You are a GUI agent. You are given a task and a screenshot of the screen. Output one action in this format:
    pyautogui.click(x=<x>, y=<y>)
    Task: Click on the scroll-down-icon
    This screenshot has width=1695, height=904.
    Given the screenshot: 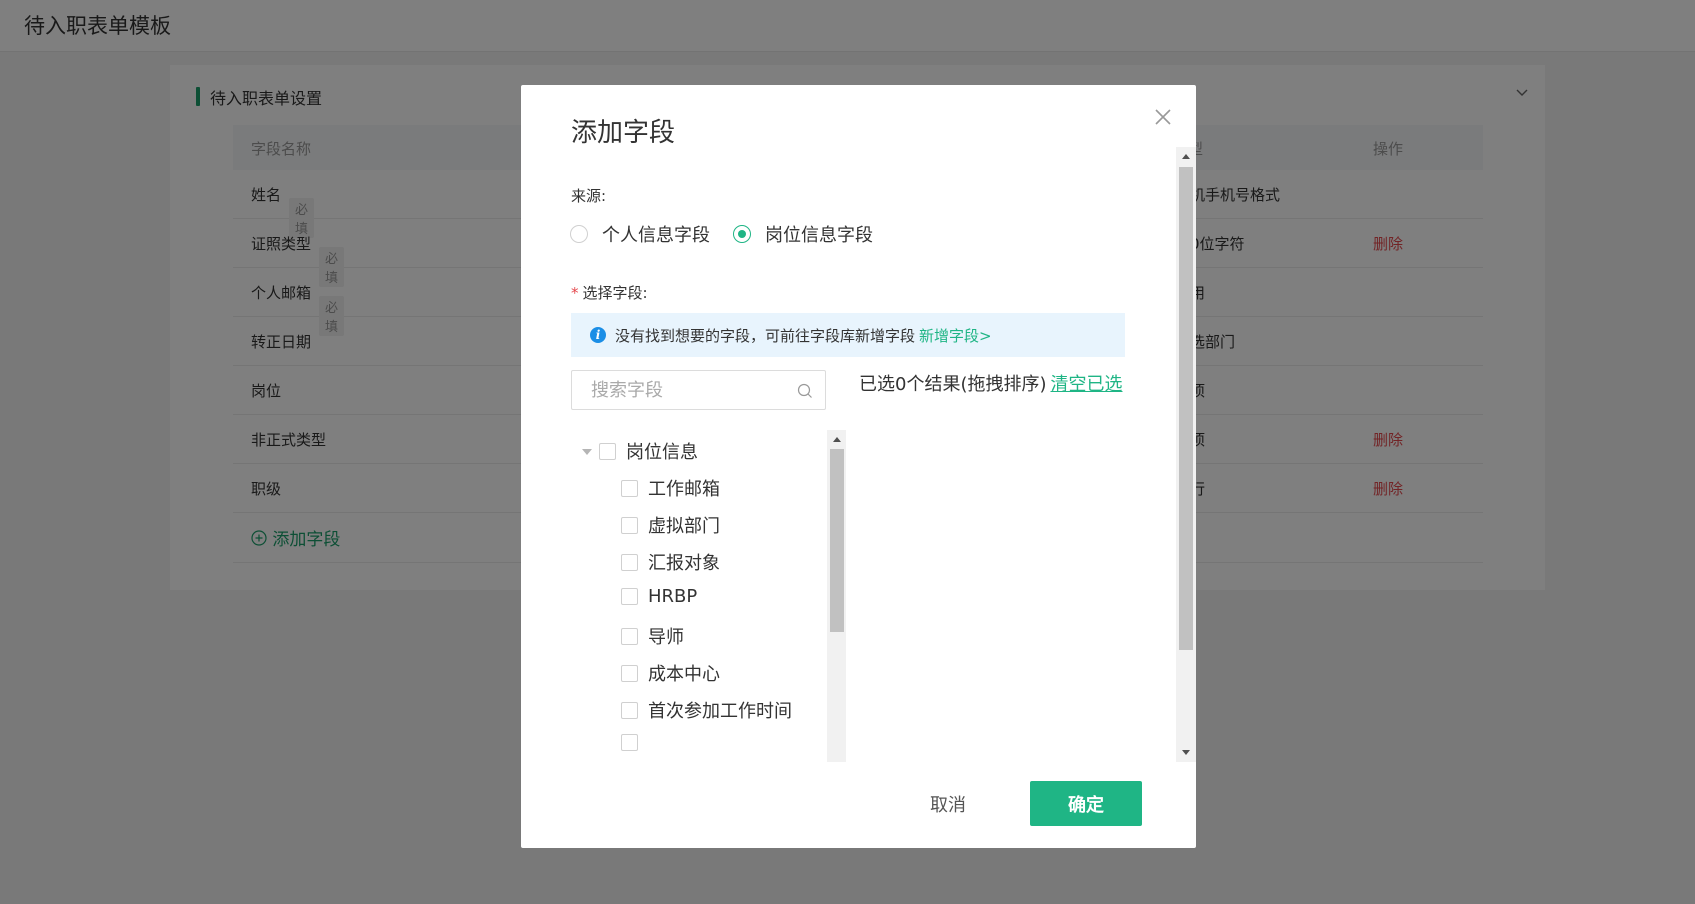 What is the action you would take?
    pyautogui.click(x=1186, y=752)
    